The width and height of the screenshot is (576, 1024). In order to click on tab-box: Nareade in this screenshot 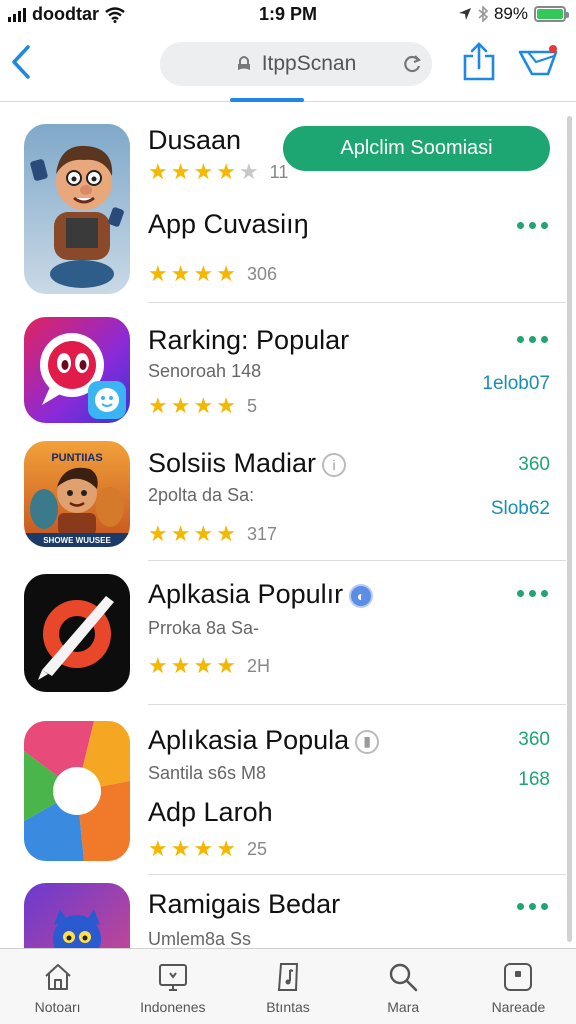, I will do `click(518, 986)`.